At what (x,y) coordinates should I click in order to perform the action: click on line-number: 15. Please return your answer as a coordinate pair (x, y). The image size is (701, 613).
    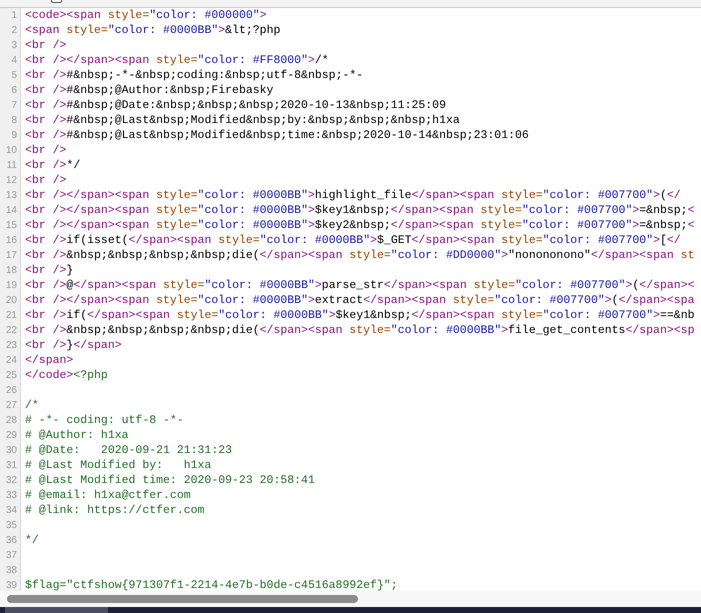
    Looking at the image, I should click on (10, 225).